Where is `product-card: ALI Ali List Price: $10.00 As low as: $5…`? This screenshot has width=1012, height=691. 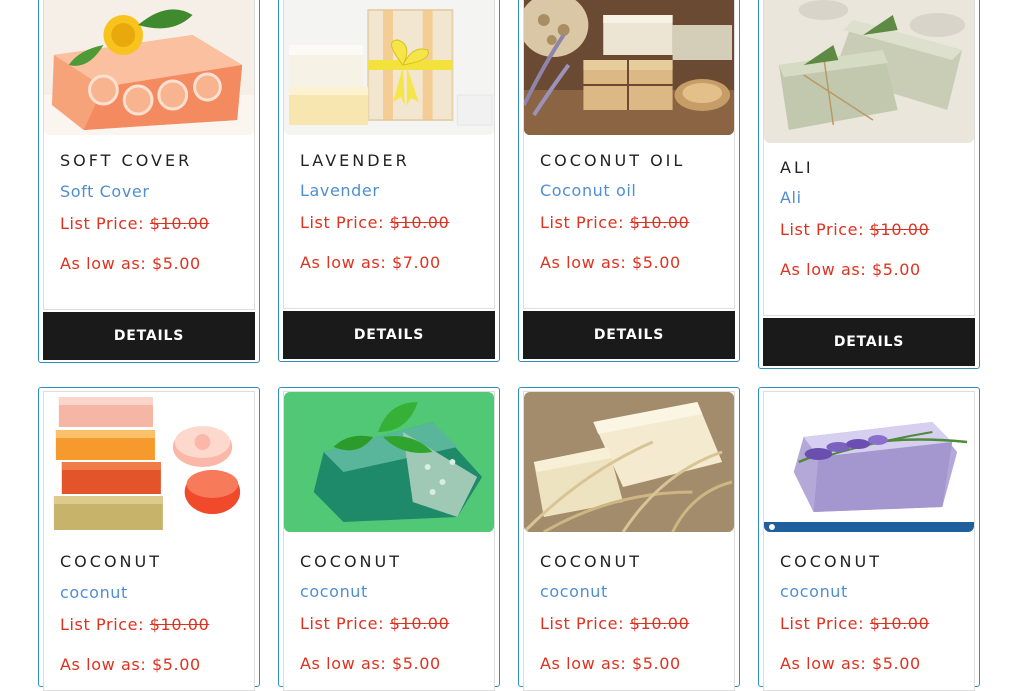
product-card: ALI Ali List Price: $10.00 As low as: $5… is located at coordinates (869, 184).